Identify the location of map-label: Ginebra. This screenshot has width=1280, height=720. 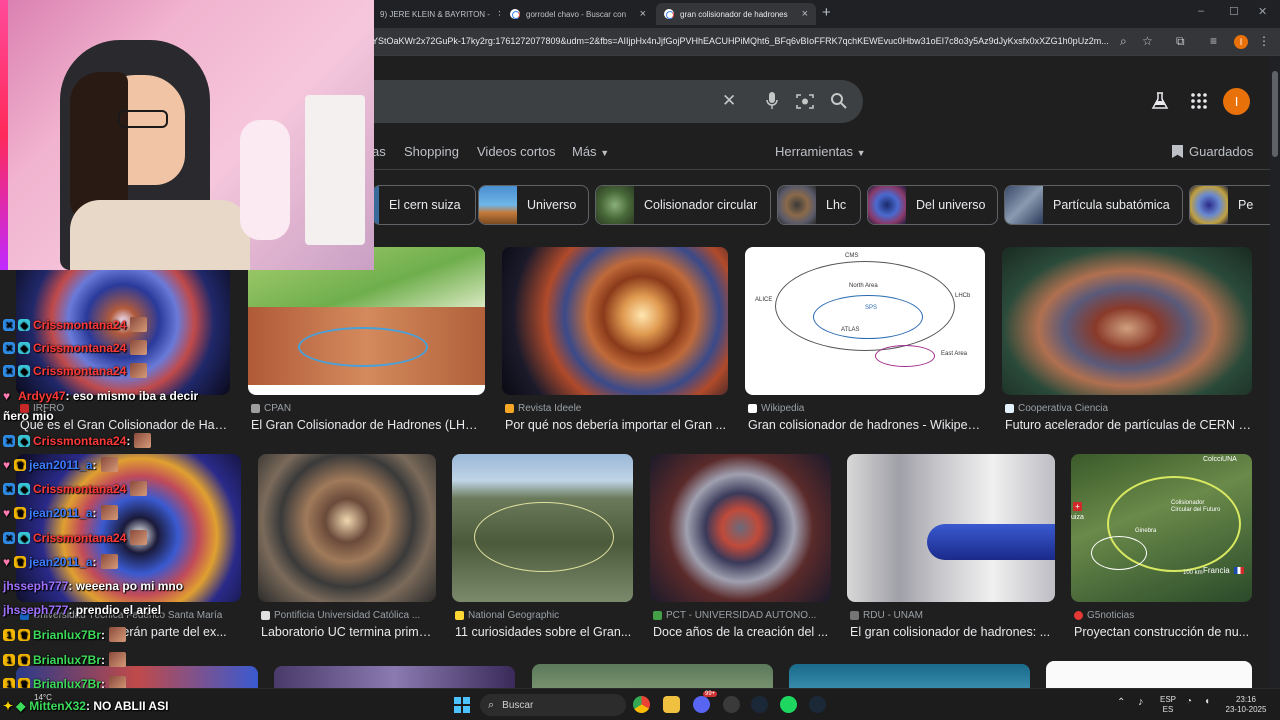
(1146, 531).